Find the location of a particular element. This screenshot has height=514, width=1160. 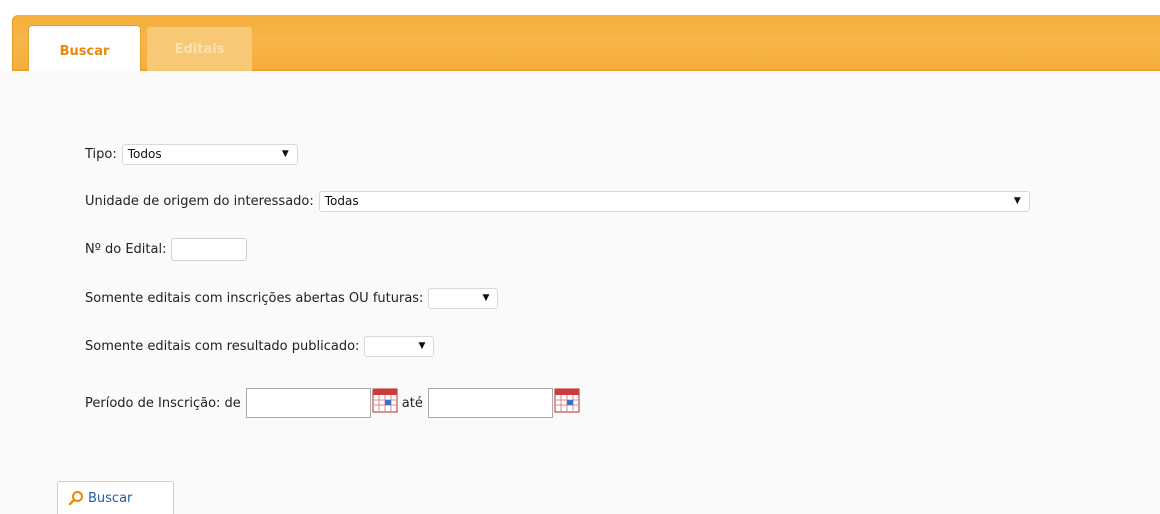

numero-input is located at coordinates (209, 249).